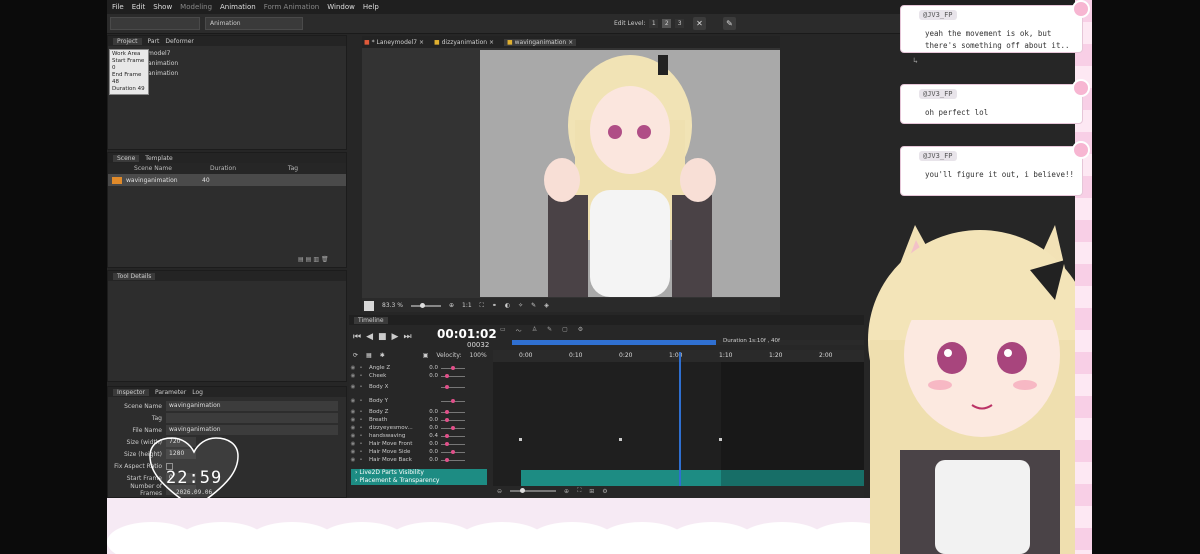 This screenshot has width=1200, height=554. Describe the element at coordinates (369, 355) in the screenshot. I see `view-icon: ▦` at that location.